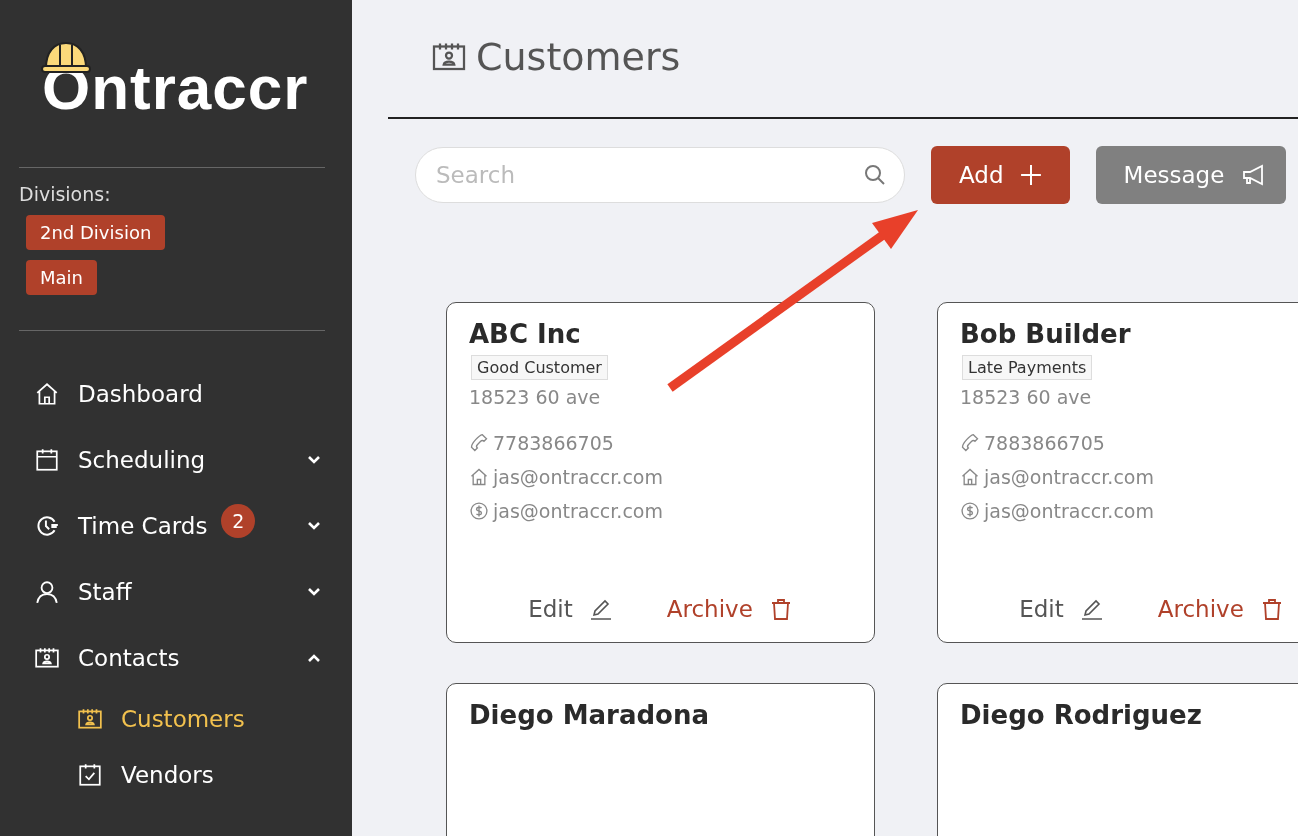 The height and width of the screenshot is (836, 1298). What do you see at coordinates (172, 526) in the screenshot?
I see `nav-item: Time Cards 2` at bounding box center [172, 526].